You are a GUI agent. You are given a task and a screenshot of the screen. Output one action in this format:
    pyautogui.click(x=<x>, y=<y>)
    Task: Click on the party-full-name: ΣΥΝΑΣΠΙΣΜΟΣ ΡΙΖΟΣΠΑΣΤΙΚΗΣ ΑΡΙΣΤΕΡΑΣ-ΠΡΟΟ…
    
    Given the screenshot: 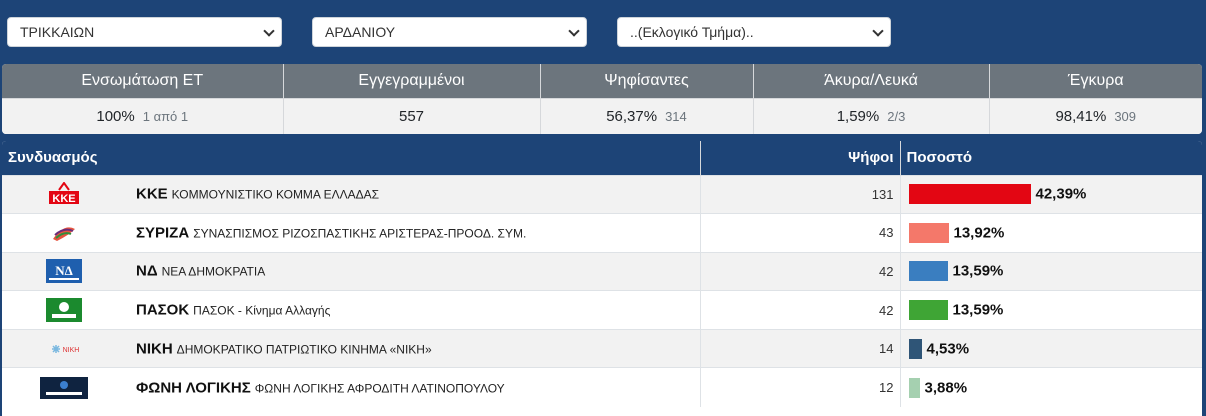 What is the action you would take?
    pyautogui.click(x=360, y=233)
    